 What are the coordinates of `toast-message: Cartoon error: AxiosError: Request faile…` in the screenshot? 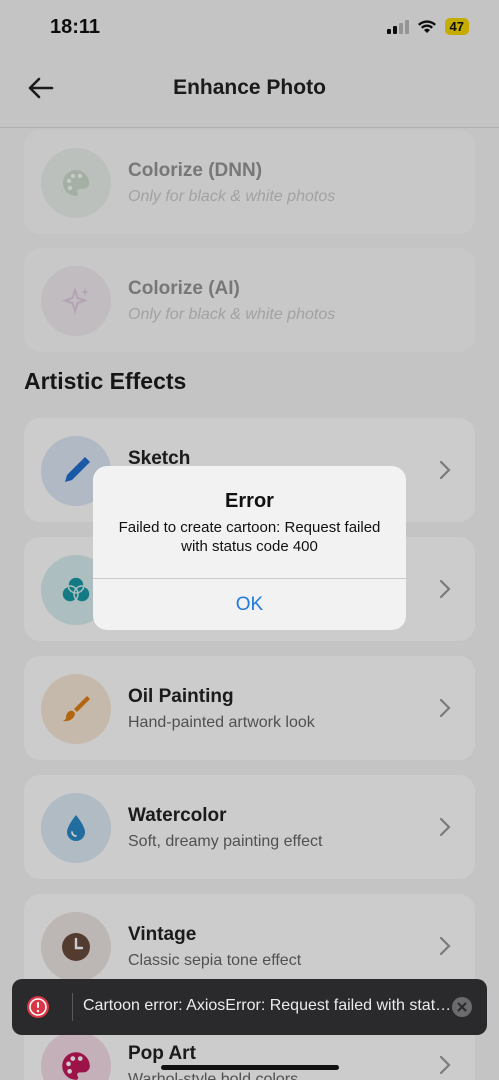 It's located at (269, 1005).